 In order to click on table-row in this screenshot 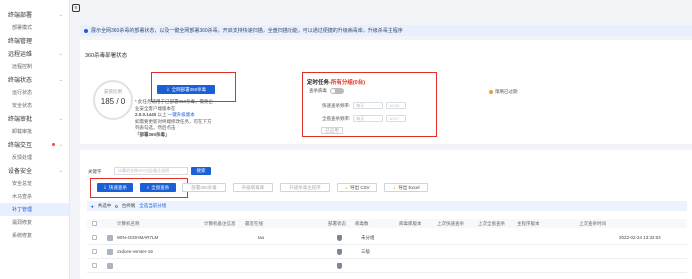, I will do `click(387, 266)`.